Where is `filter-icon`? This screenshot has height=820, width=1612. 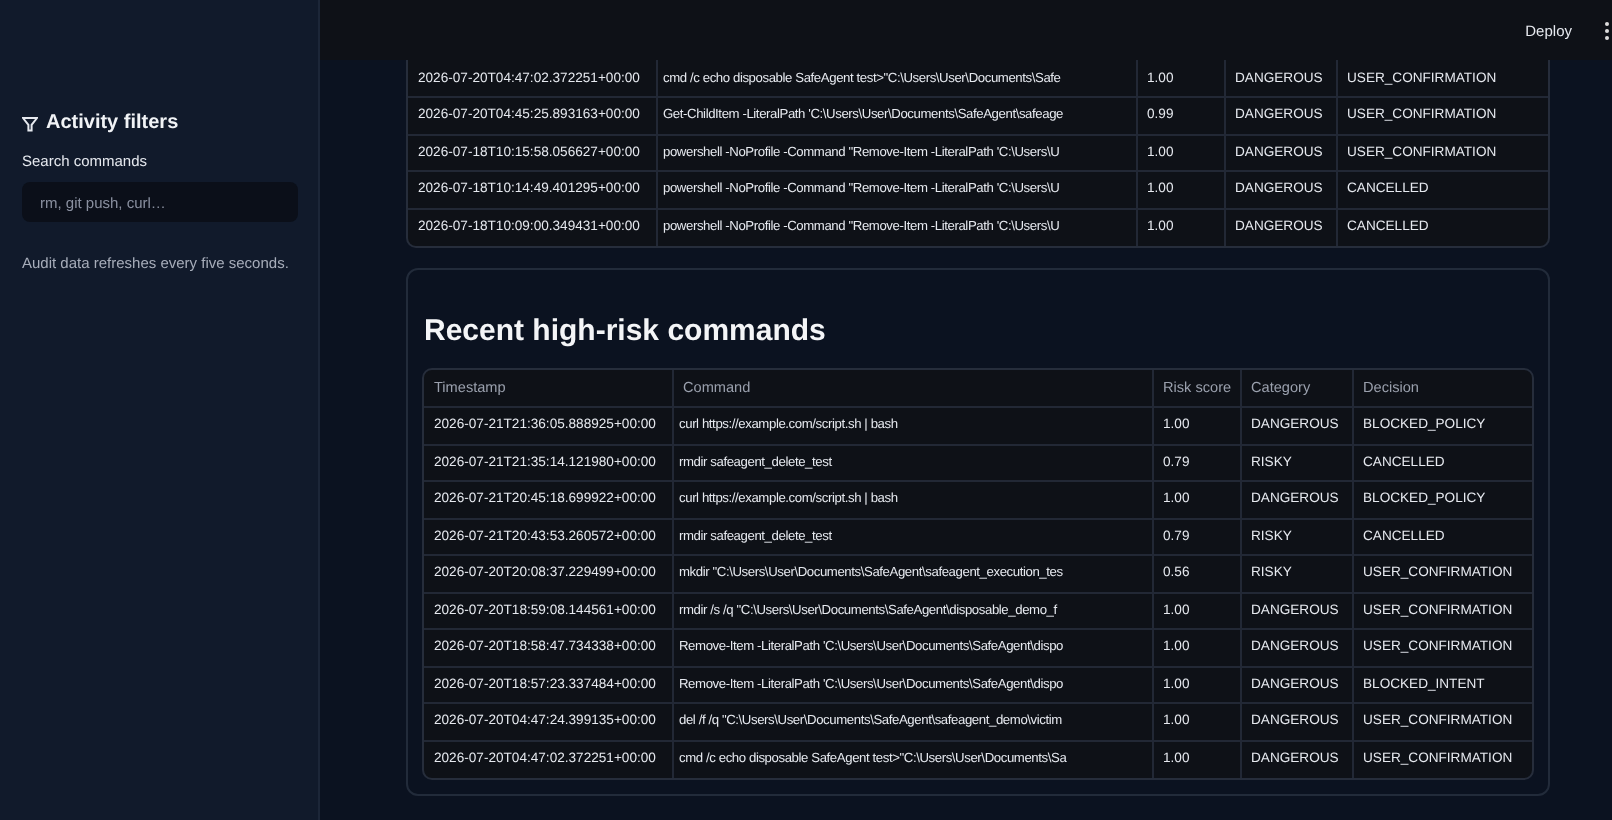 filter-icon is located at coordinates (30, 123).